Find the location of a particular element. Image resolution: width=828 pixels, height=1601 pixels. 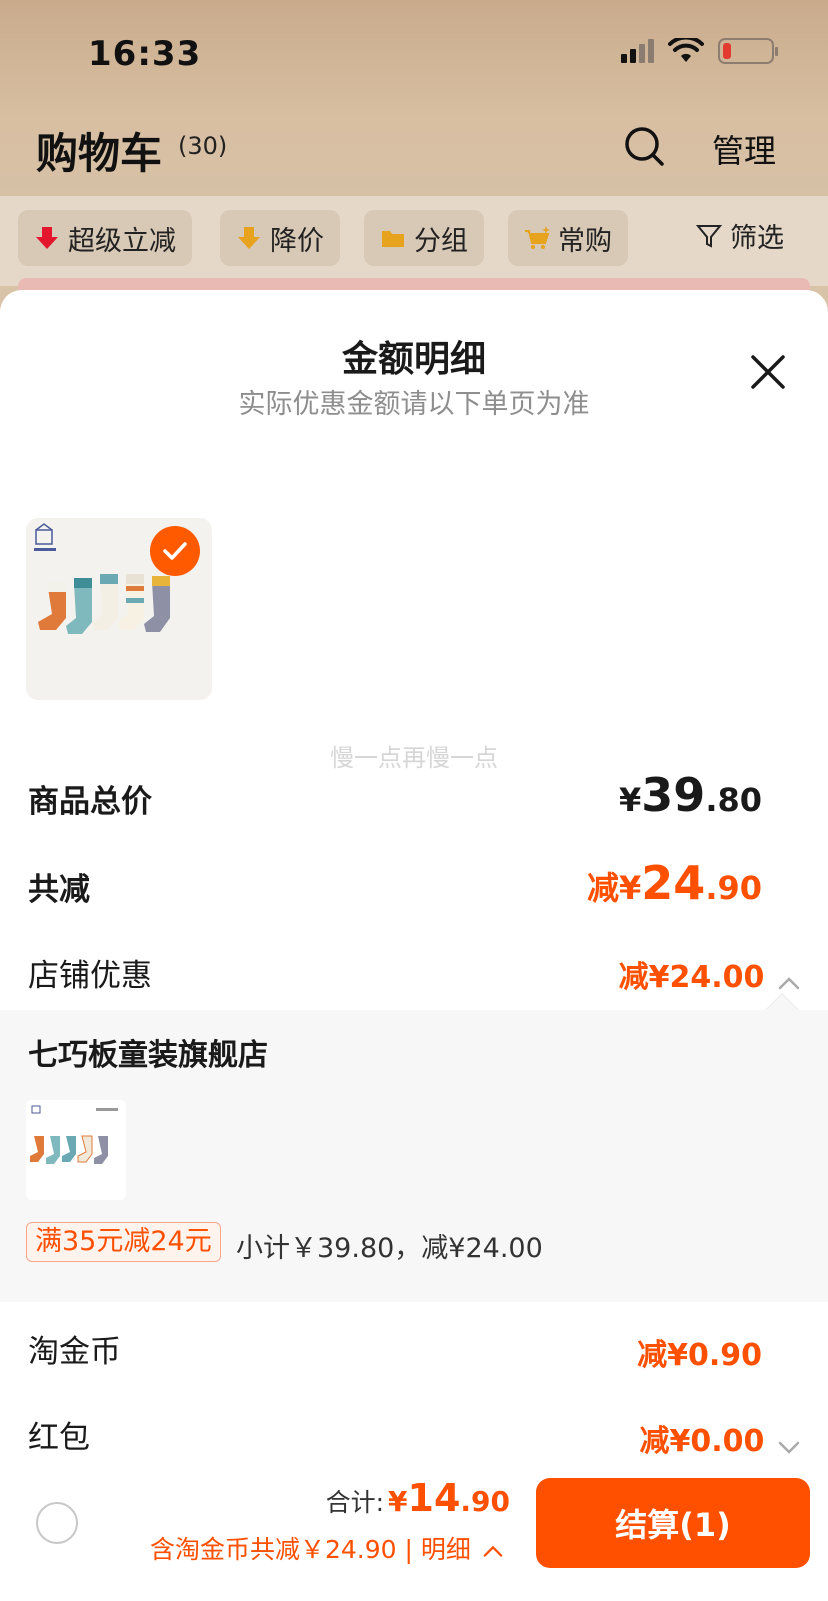

folder-icon is located at coordinates (393, 239).